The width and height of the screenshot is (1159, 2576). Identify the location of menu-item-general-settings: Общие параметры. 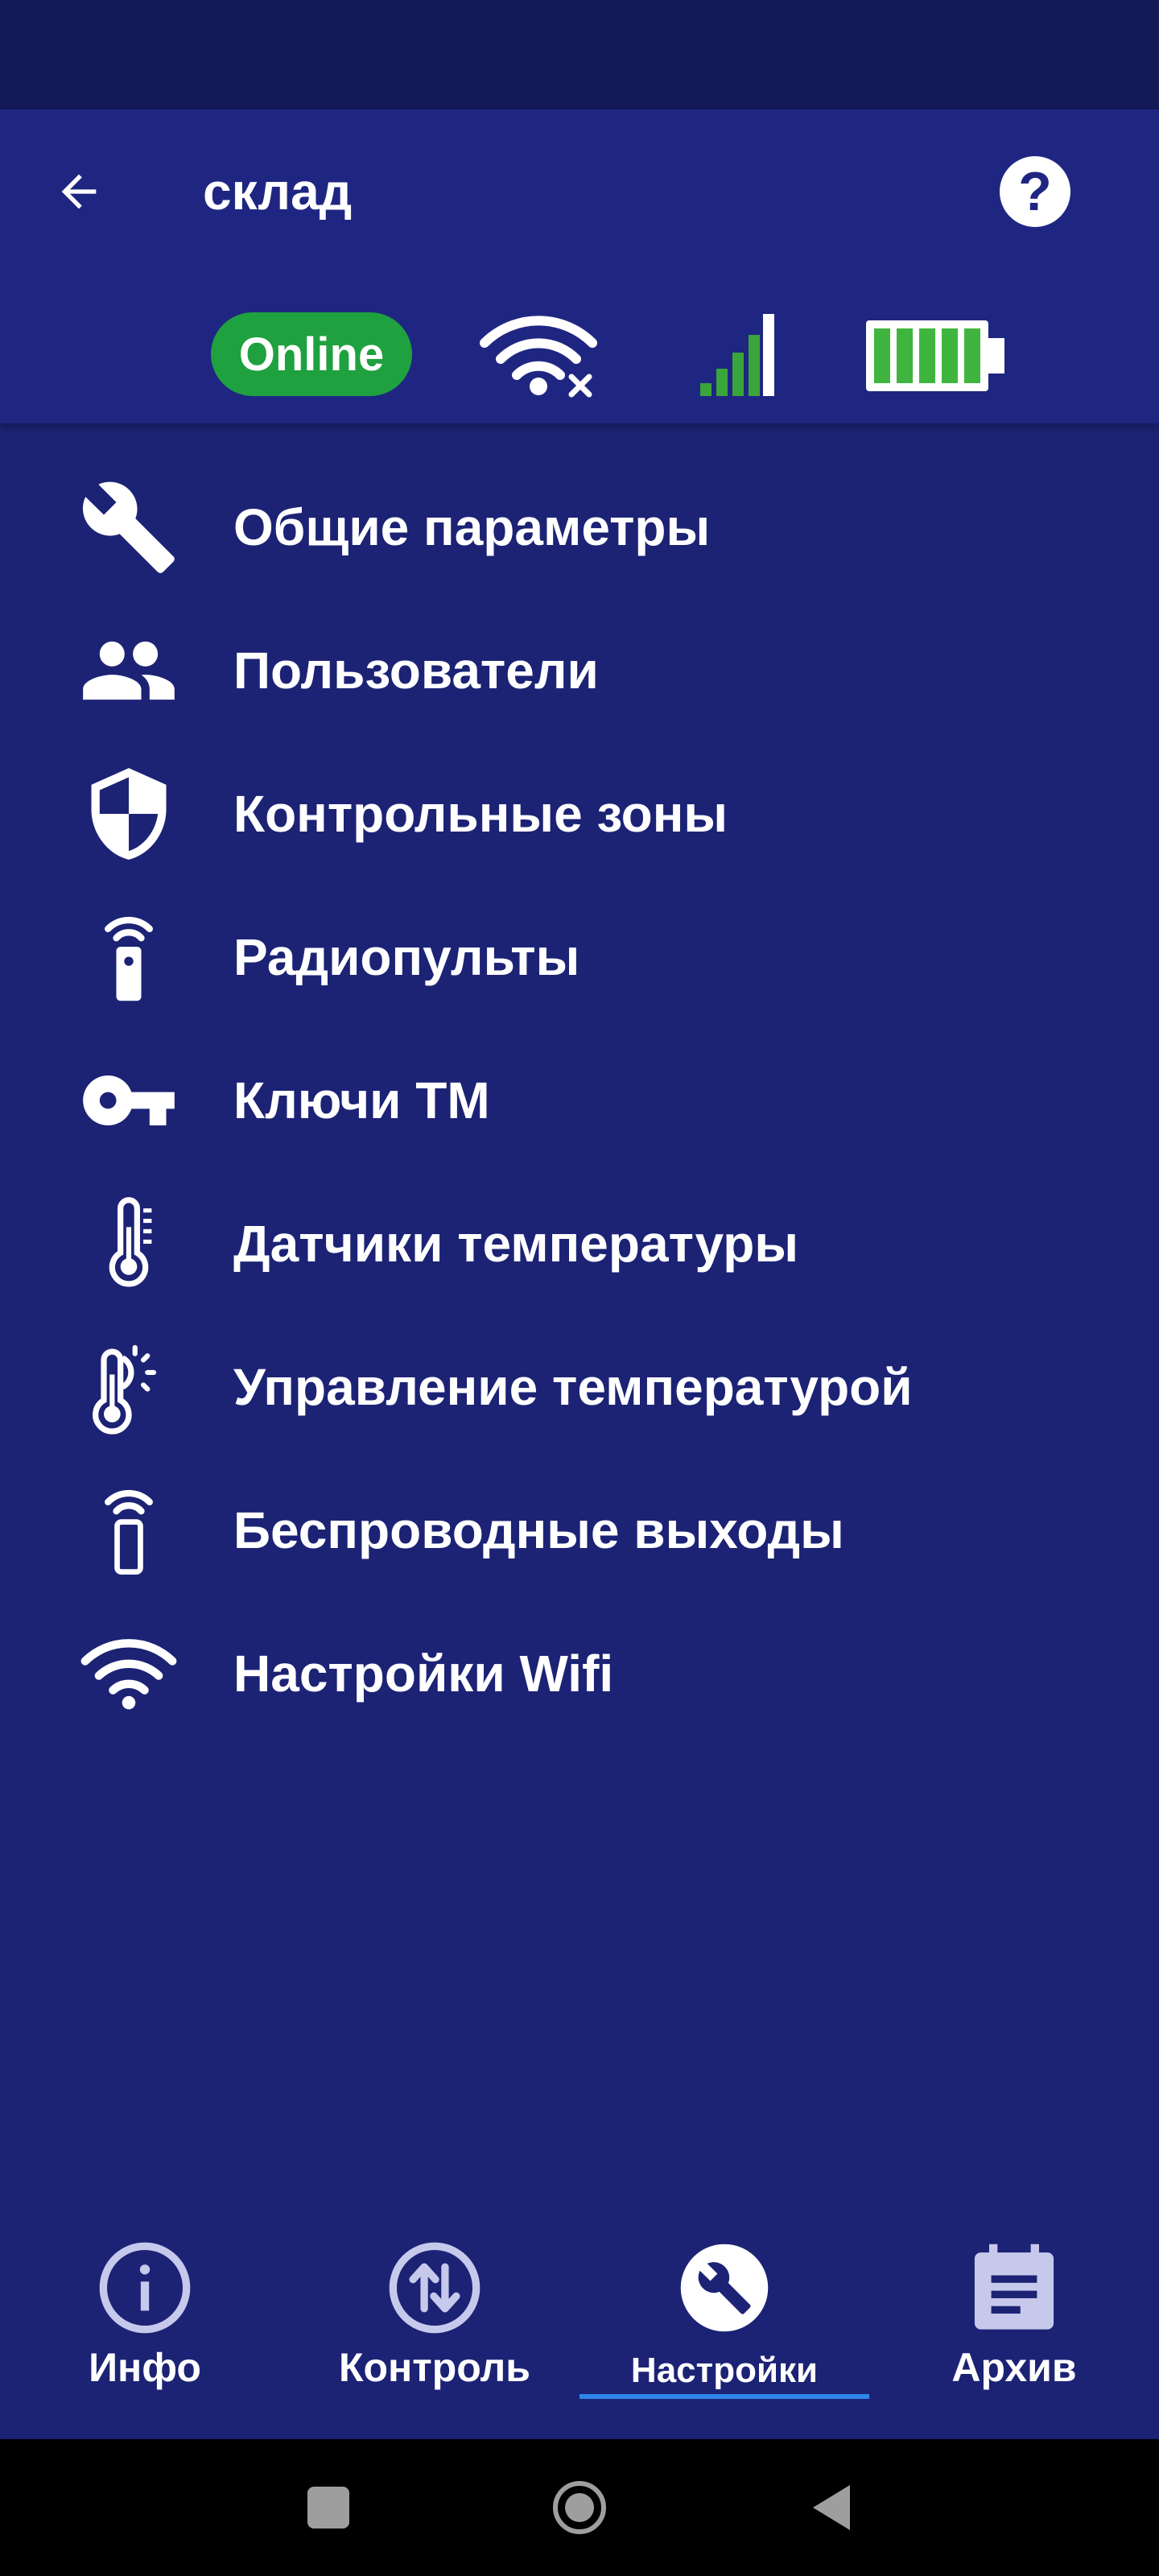
(579, 527).